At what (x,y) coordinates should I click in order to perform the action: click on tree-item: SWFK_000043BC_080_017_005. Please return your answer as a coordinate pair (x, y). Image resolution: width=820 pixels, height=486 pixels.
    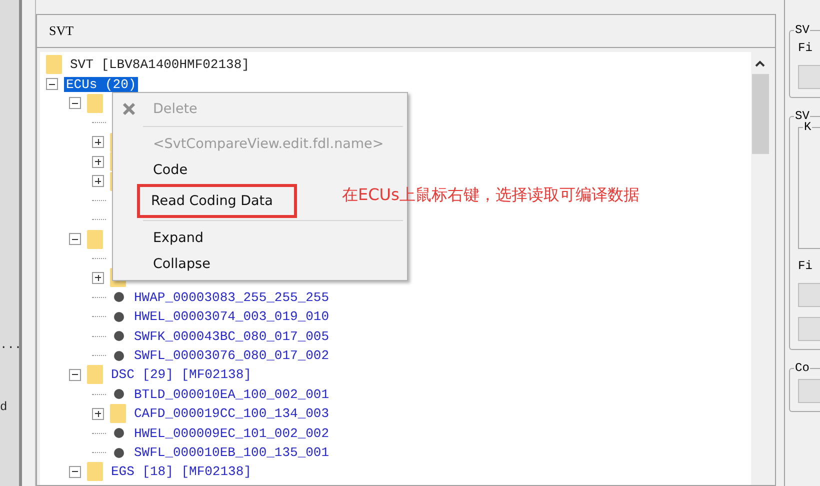
    Looking at the image, I should click on (232, 336).